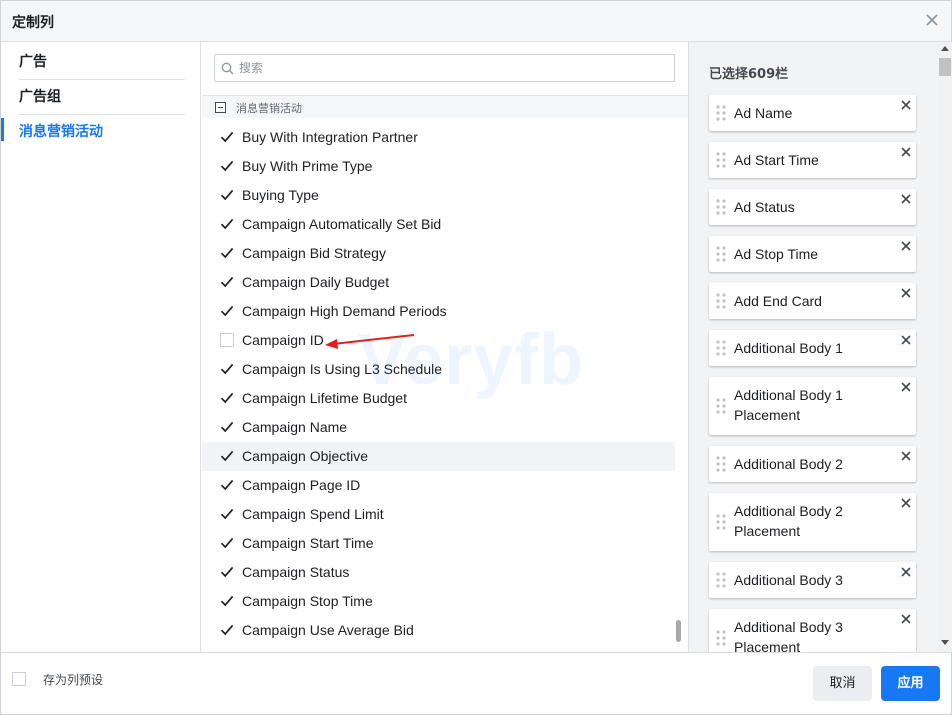 The width and height of the screenshot is (952, 715). I want to click on column-option-row: Campaign ID, so click(438, 340).